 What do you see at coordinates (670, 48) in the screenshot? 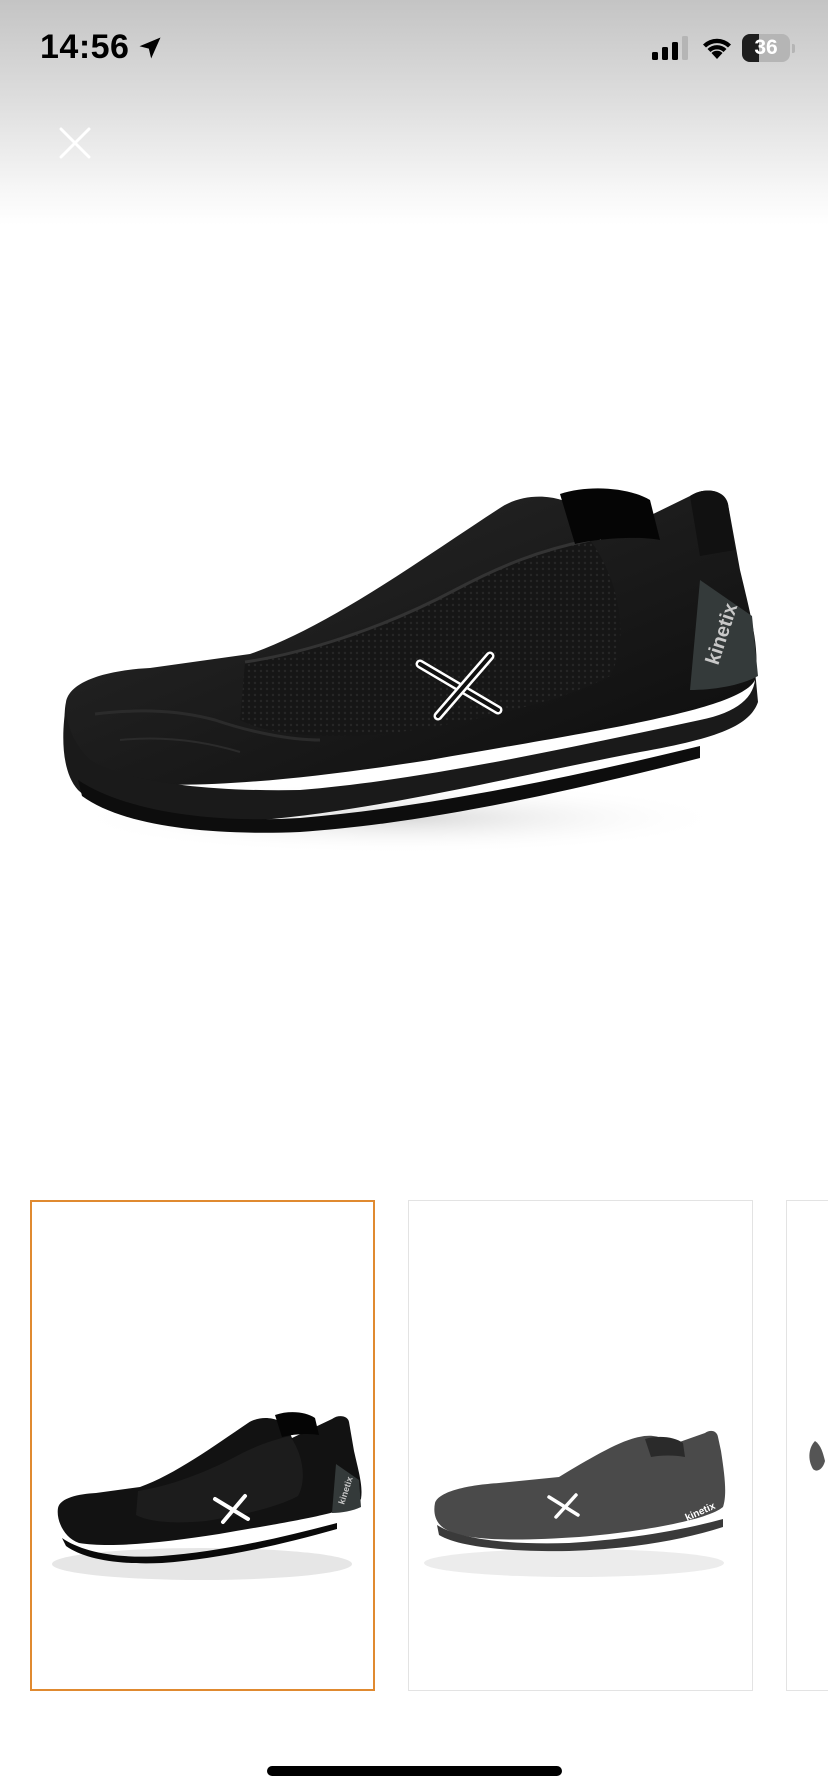
I see `cellular-signal-icon` at bounding box center [670, 48].